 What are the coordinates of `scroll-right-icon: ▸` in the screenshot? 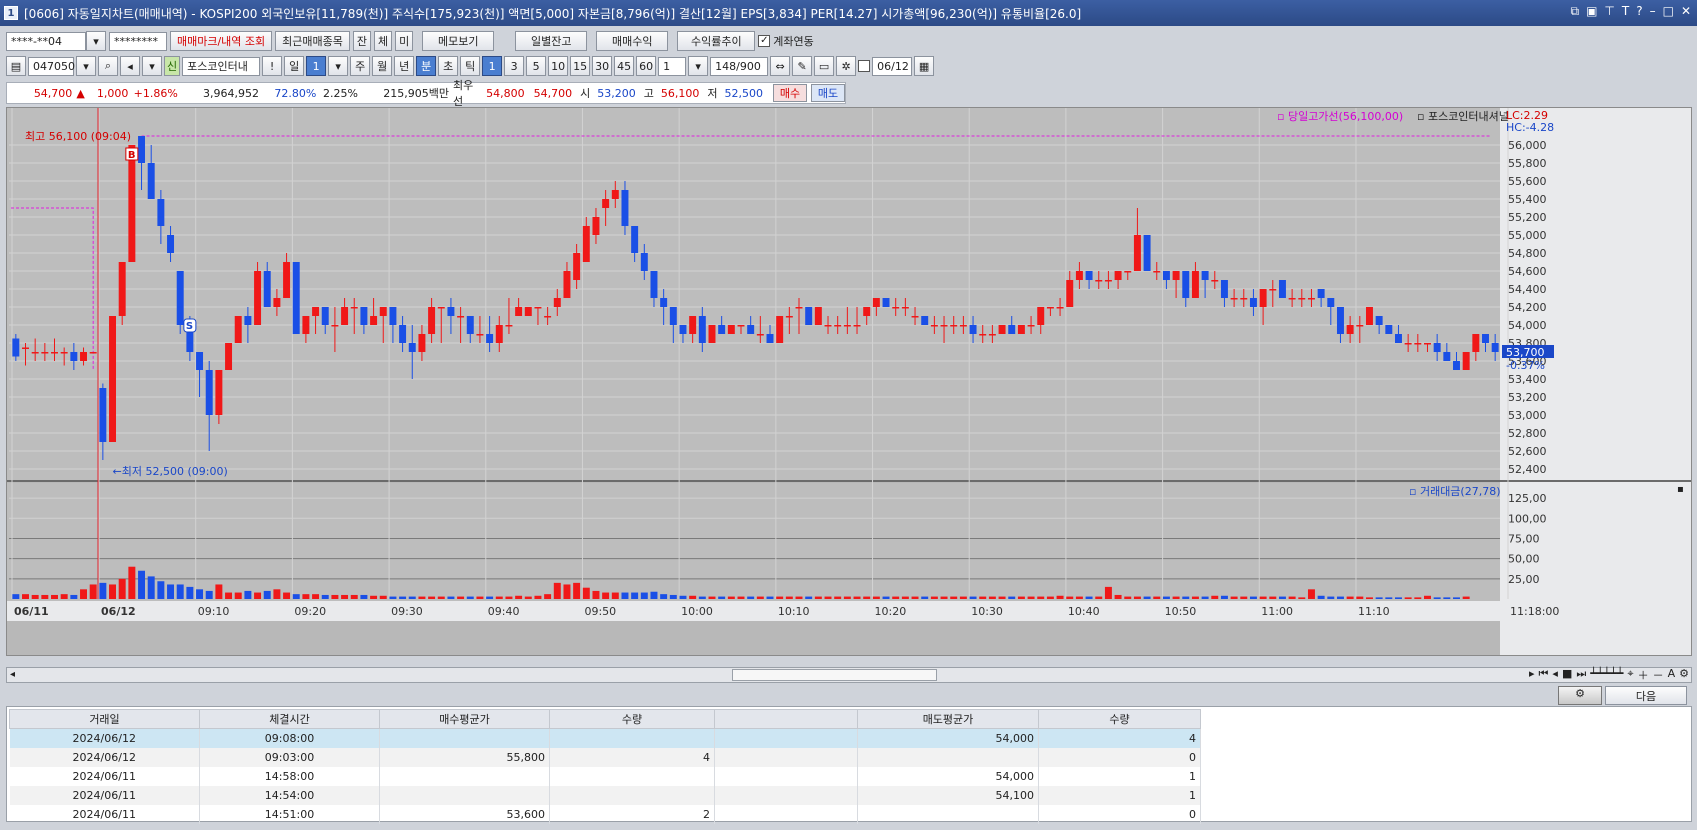 It's located at (1532, 675).